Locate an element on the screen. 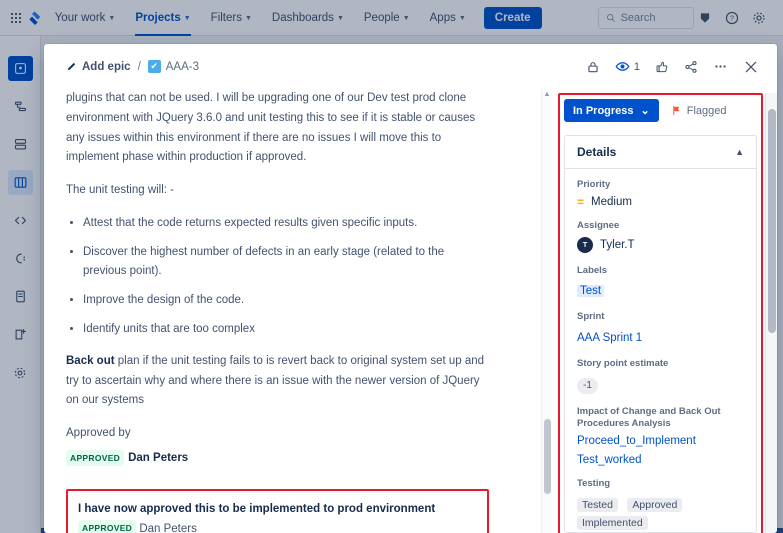 The height and width of the screenshot is (533, 783). approval-row: APPROVED Dan Peters is located at coordinates (277, 459).